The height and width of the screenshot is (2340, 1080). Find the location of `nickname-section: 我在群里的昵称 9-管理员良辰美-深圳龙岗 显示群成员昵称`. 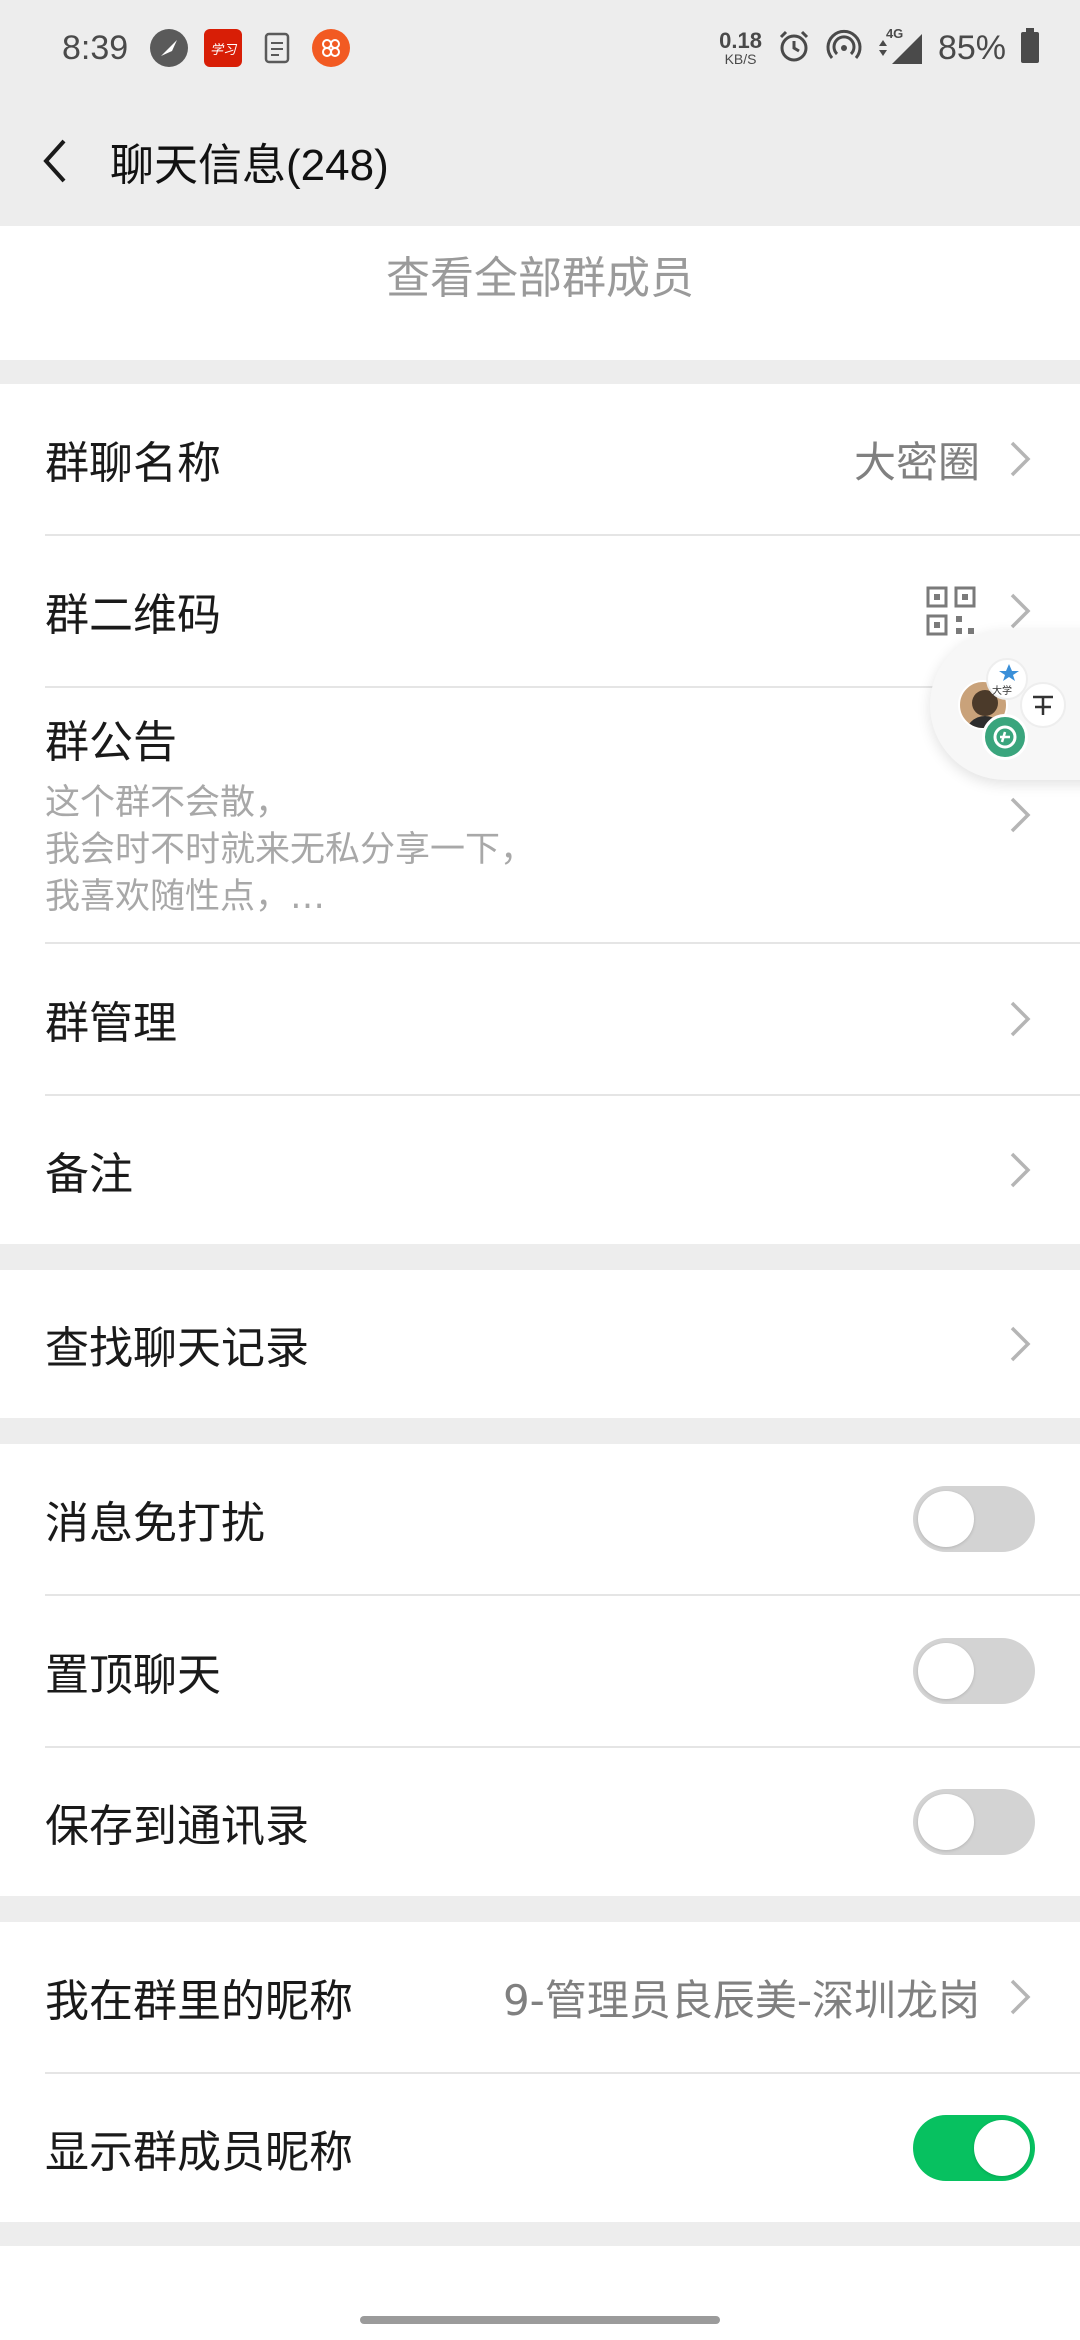

nickname-section: 我在群里的昵称 9-管理员良辰美-深圳龙岗 显示群成员昵称 is located at coordinates (540, 2072).